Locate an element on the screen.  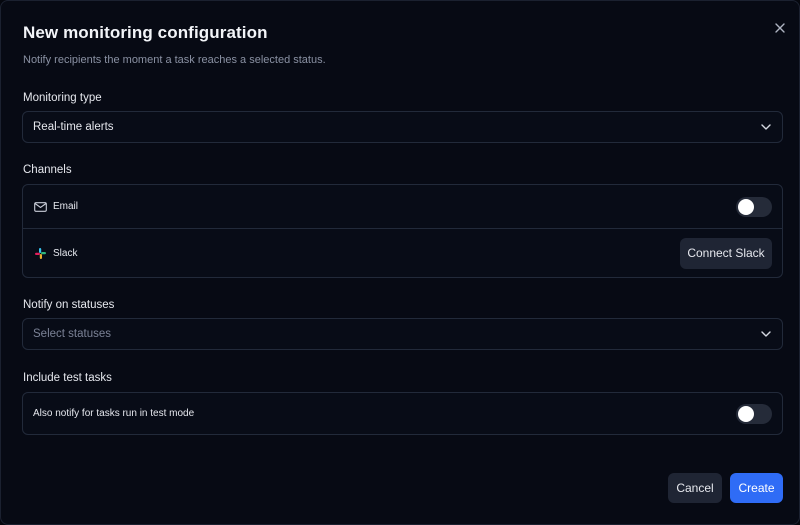
email-toggle is located at coordinates (754, 206).